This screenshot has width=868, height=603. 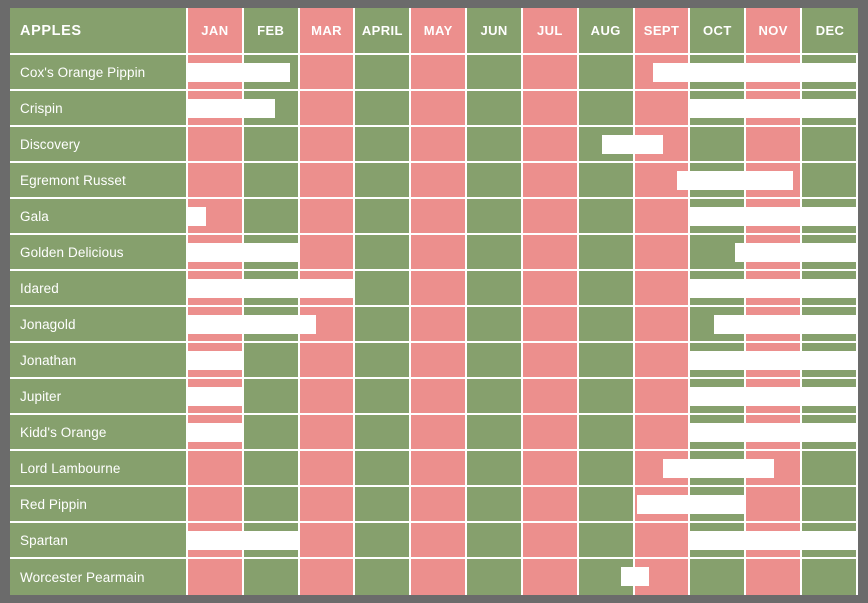 I want to click on table-row: Red Pippin, so click(x=434, y=505).